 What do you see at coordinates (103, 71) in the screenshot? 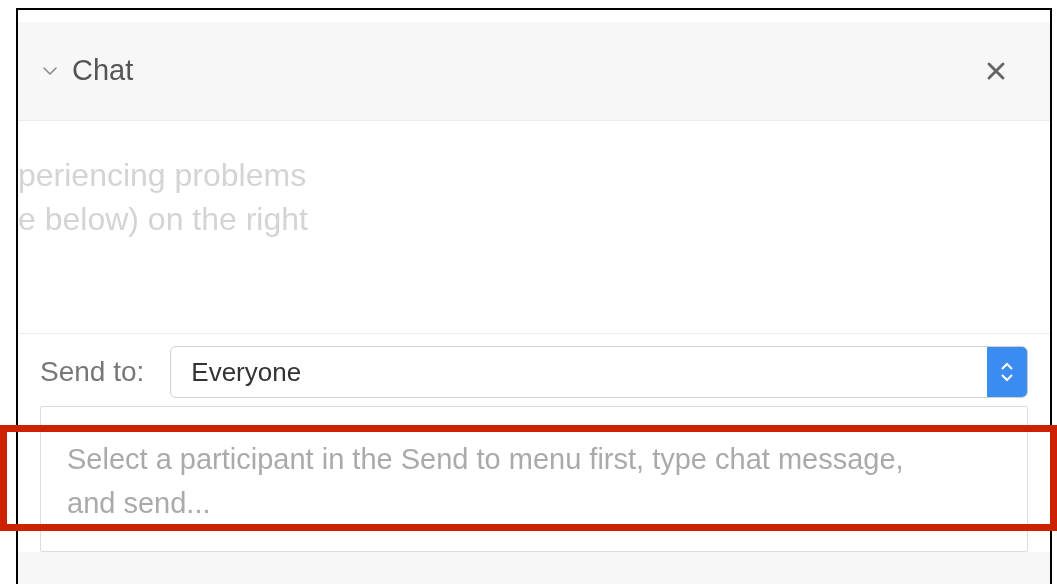
I see `chat-title: Chat` at bounding box center [103, 71].